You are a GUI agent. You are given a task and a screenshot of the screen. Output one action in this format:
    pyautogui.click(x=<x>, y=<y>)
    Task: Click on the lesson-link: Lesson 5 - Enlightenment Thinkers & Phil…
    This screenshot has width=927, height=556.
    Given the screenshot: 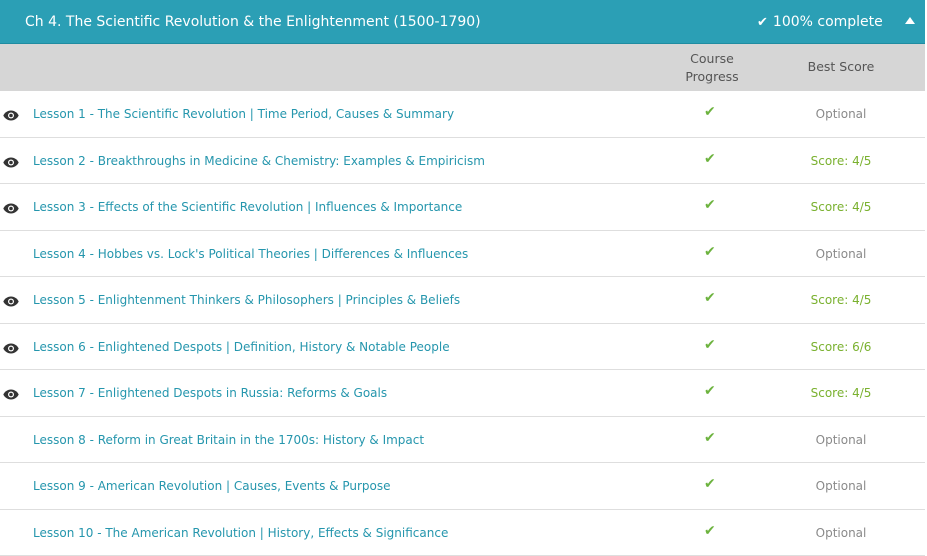 What is the action you would take?
    pyautogui.click(x=246, y=300)
    